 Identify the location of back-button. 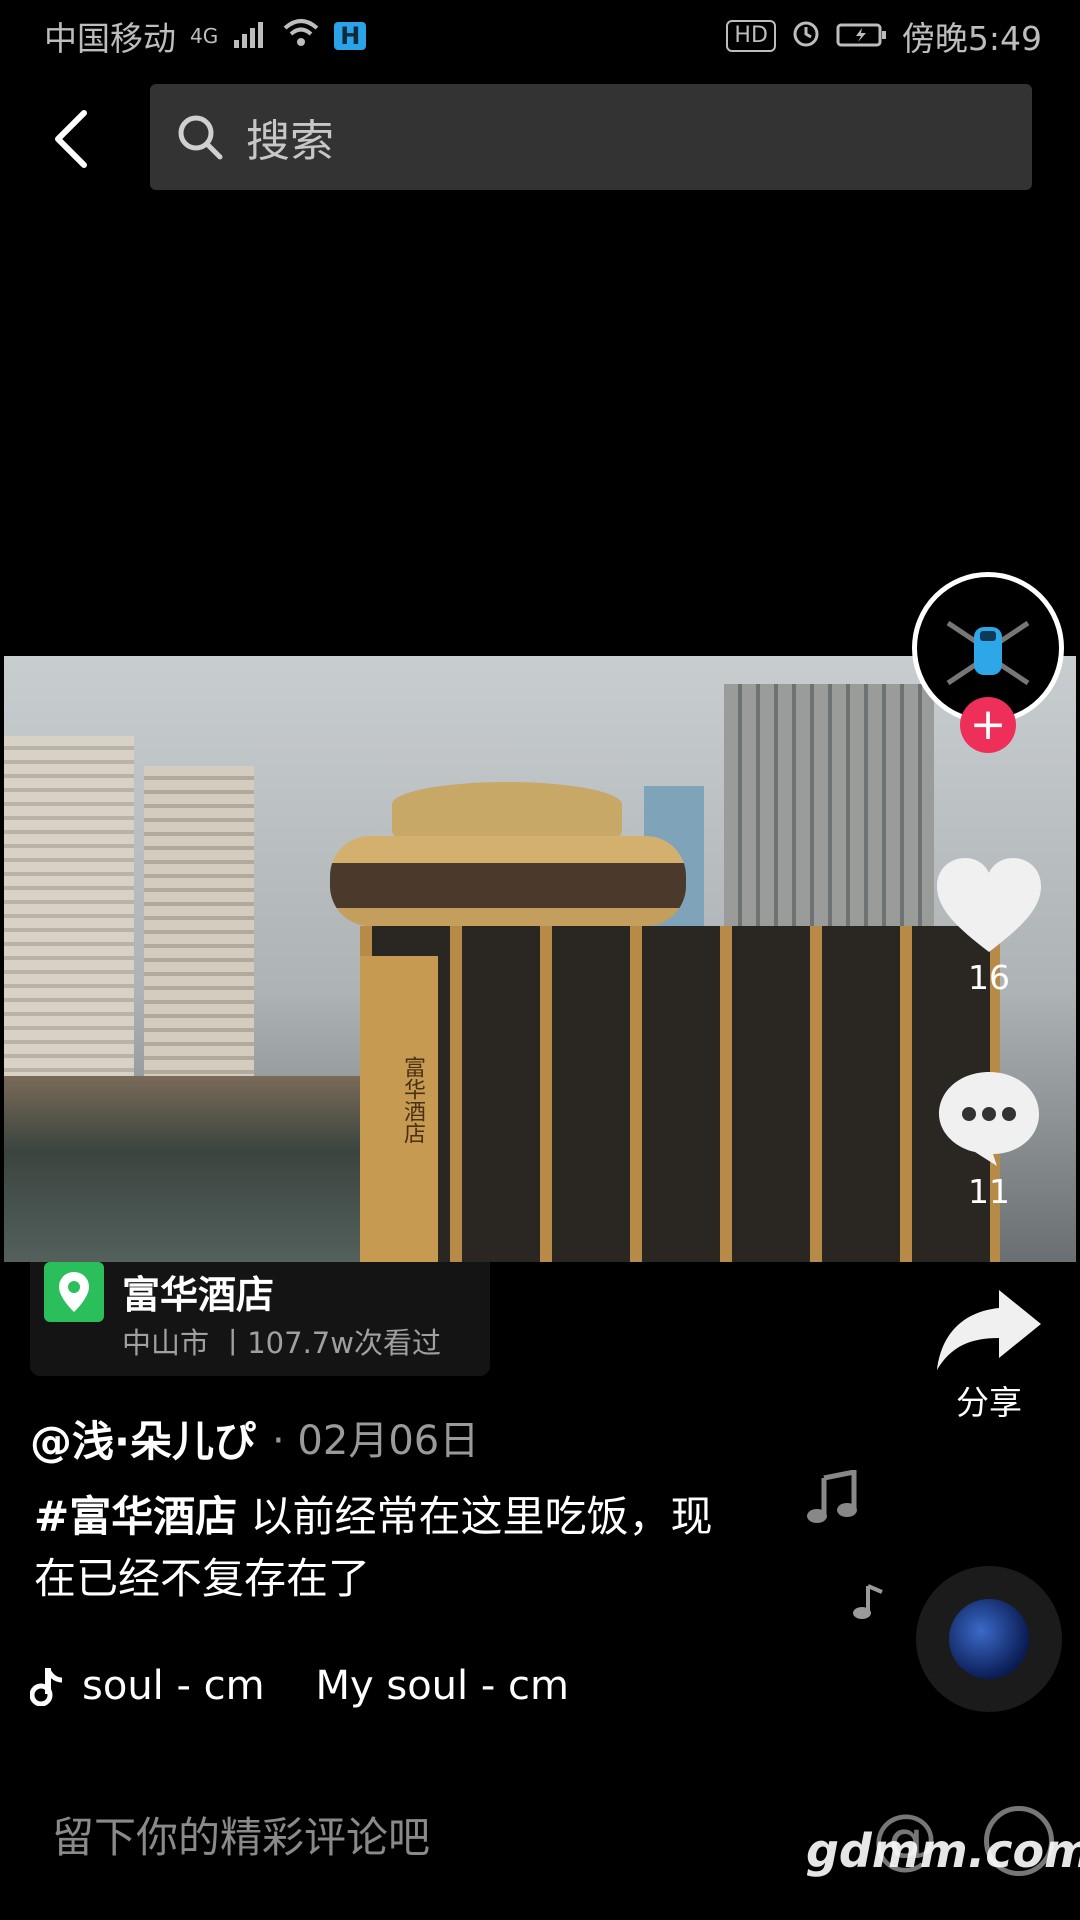
(70, 139).